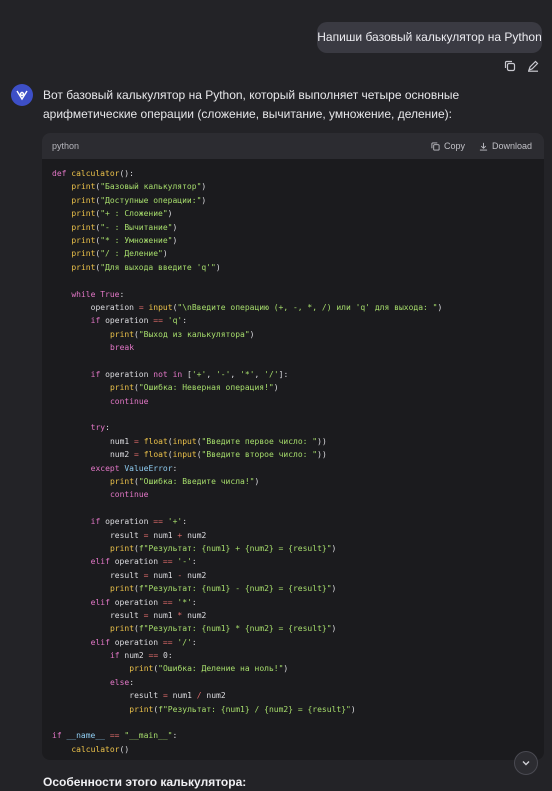 This screenshot has width=552, height=791. Describe the element at coordinates (435, 146) in the screenshot. I see `copy-code-icon` at that location.